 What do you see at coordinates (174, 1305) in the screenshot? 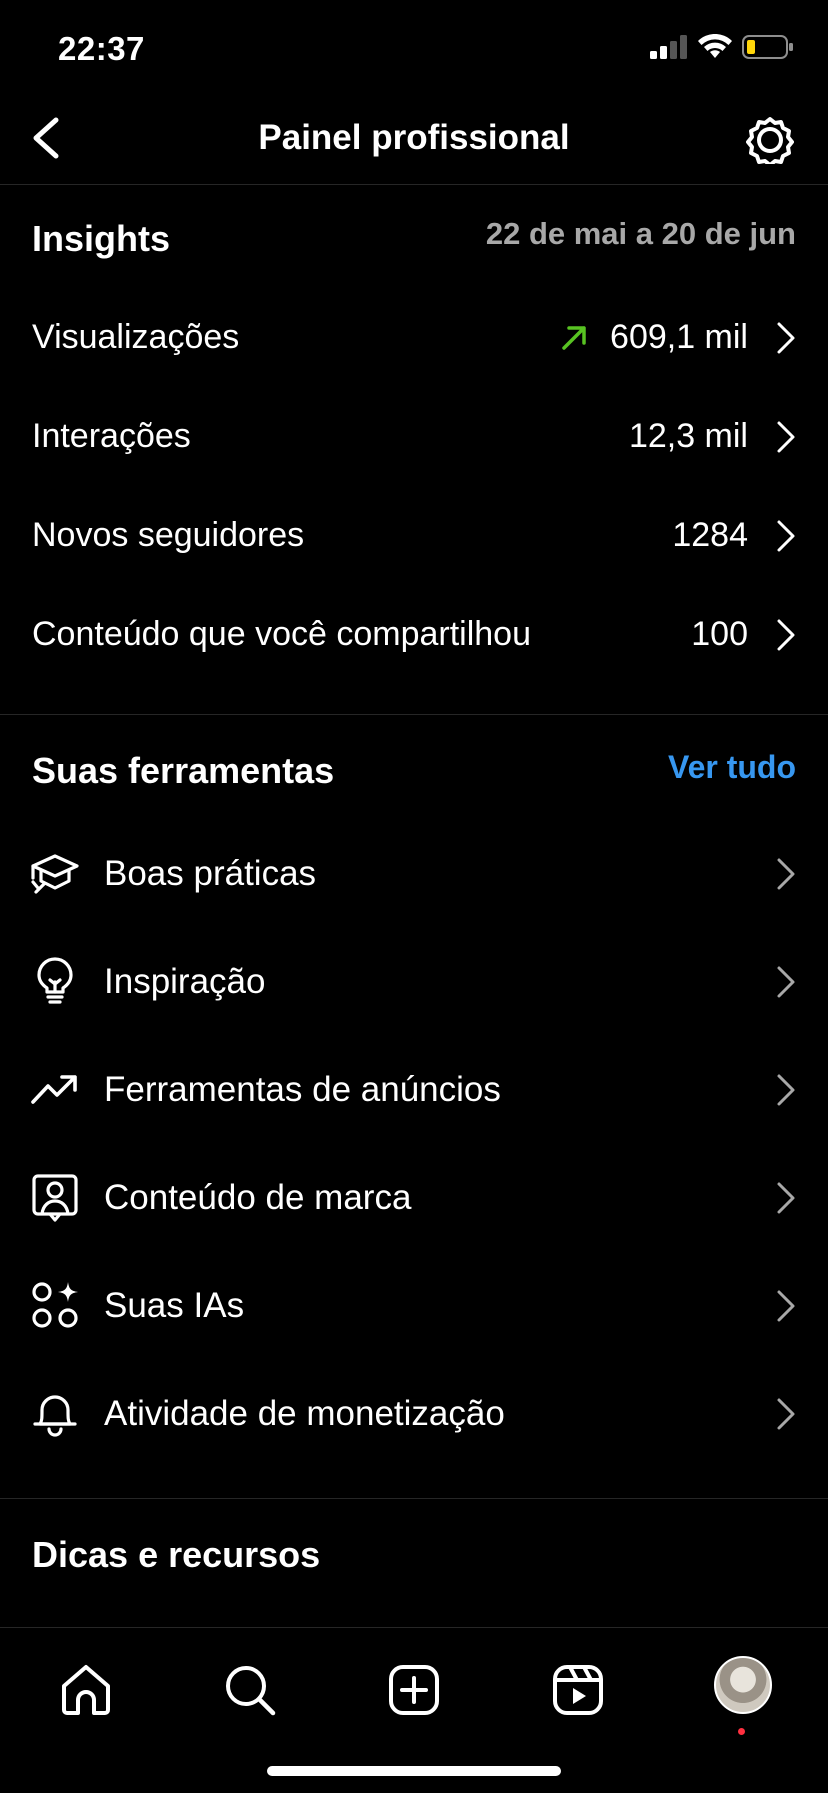
I see `tool-label: Suas IAs` at bounding box center [174, 1305].